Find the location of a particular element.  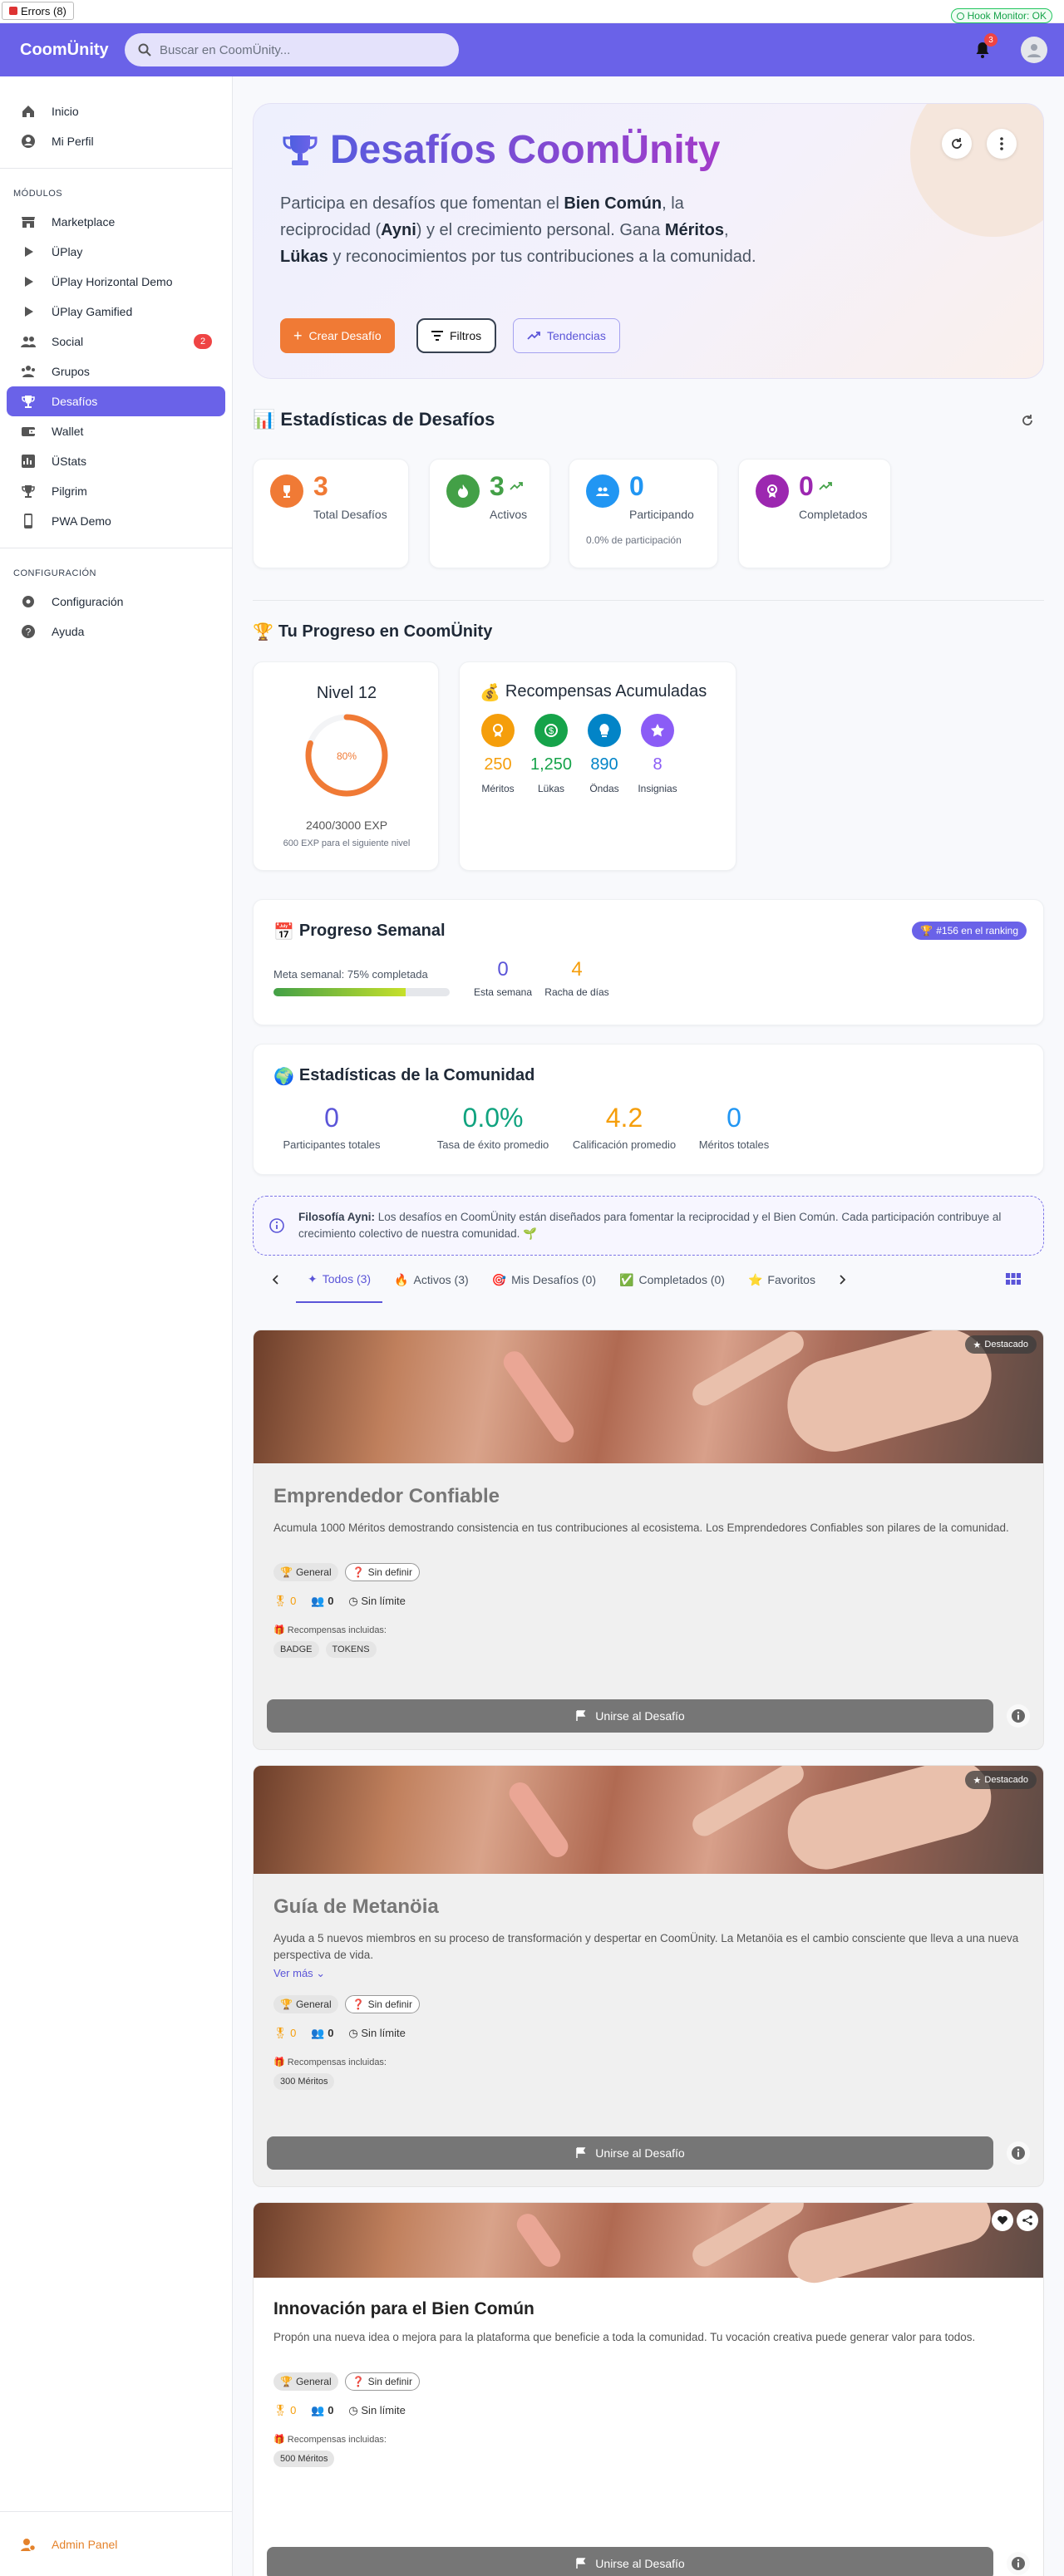

sidebar-item-inicio: Inicio is located at coordinates (116, 111).